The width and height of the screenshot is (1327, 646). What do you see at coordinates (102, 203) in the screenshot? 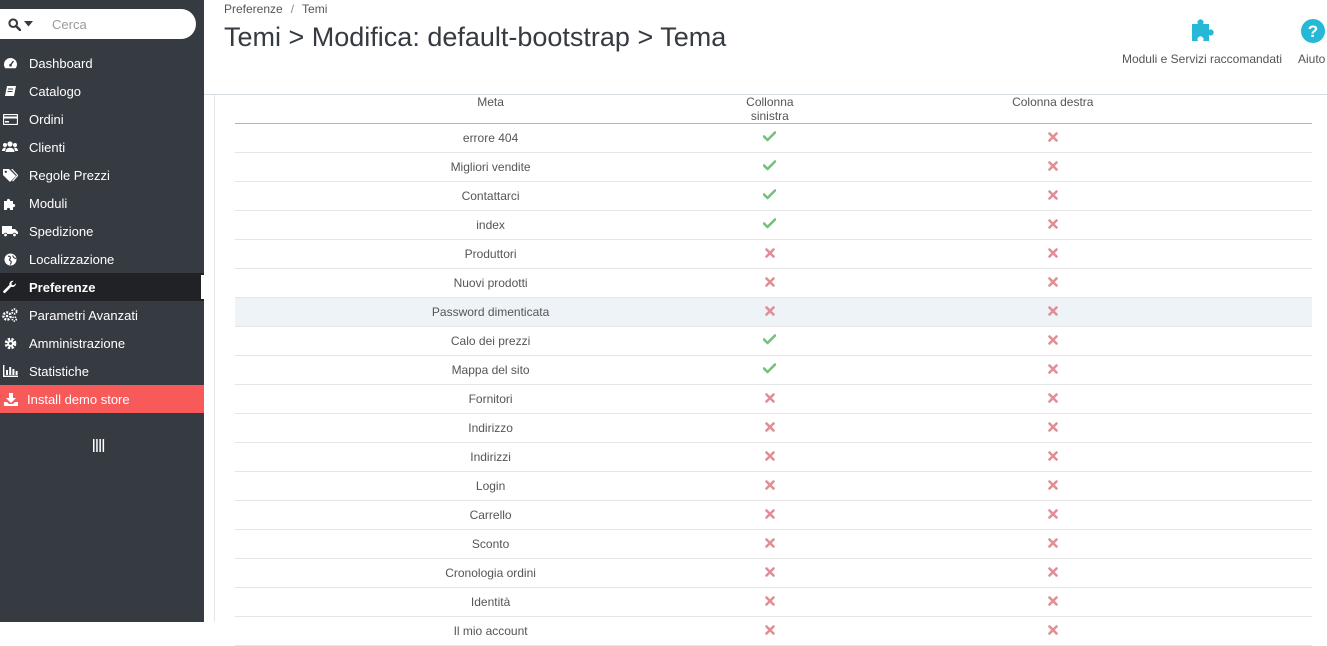
I see `sidebar-item-moduli: Moduli` at bounding box center [102, 203].